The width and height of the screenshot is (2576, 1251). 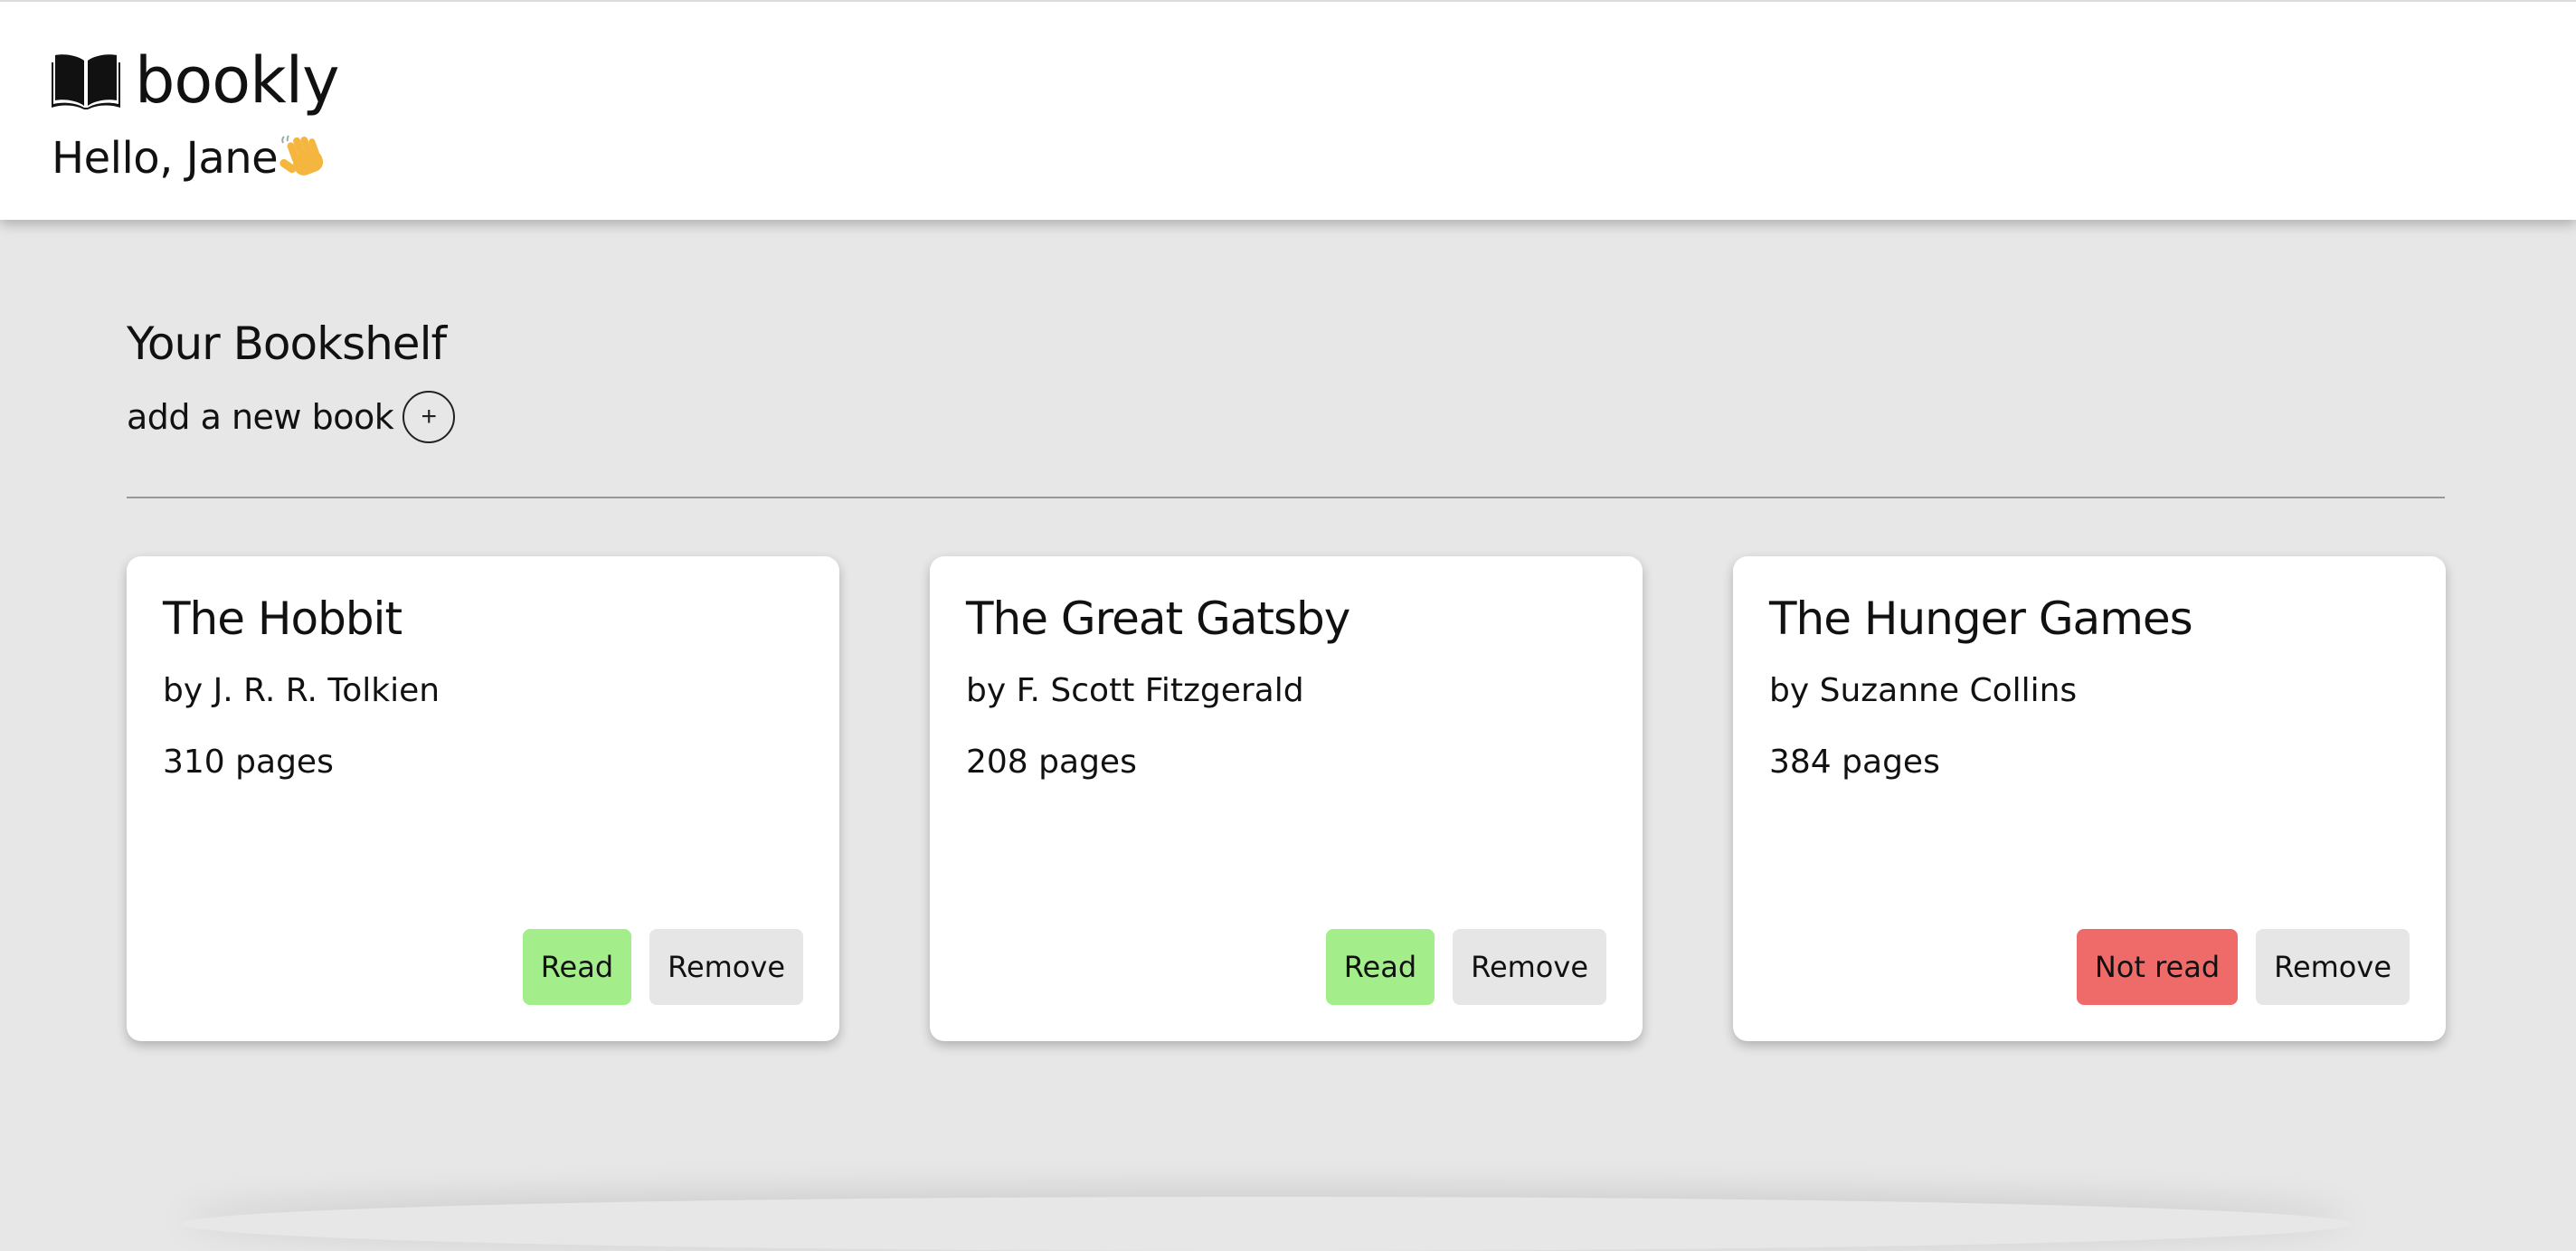 I want to click on app-name: bookly, so click(x=237, y=80).